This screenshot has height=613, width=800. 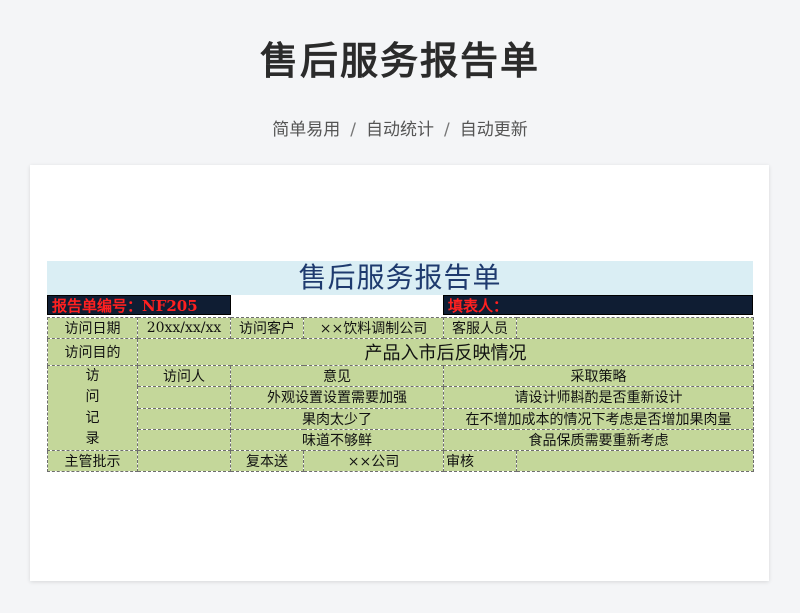 What do you see at coordinates (92, 352) in the screenshot?
I see `visit-goal-label: 访问目的` at bounding box center [92, 352].